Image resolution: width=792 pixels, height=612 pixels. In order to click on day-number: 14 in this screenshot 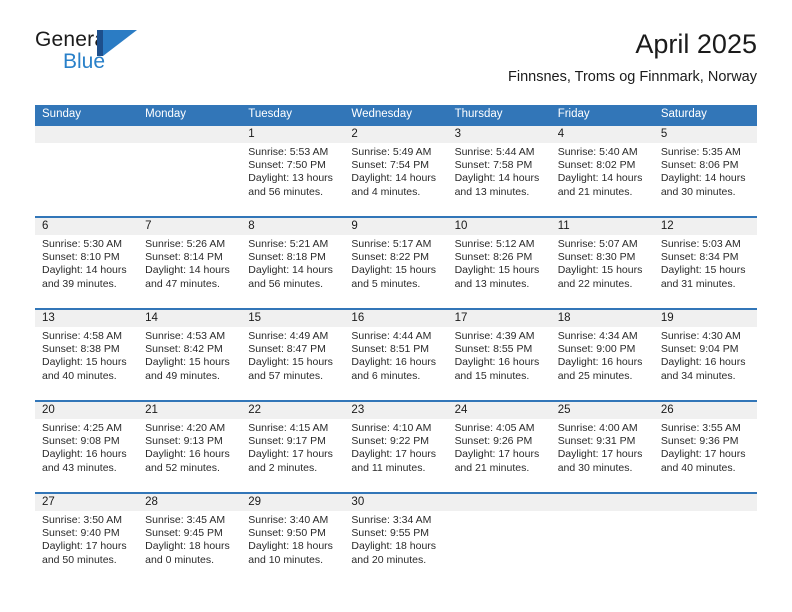, I will do `click(189, 318)`.